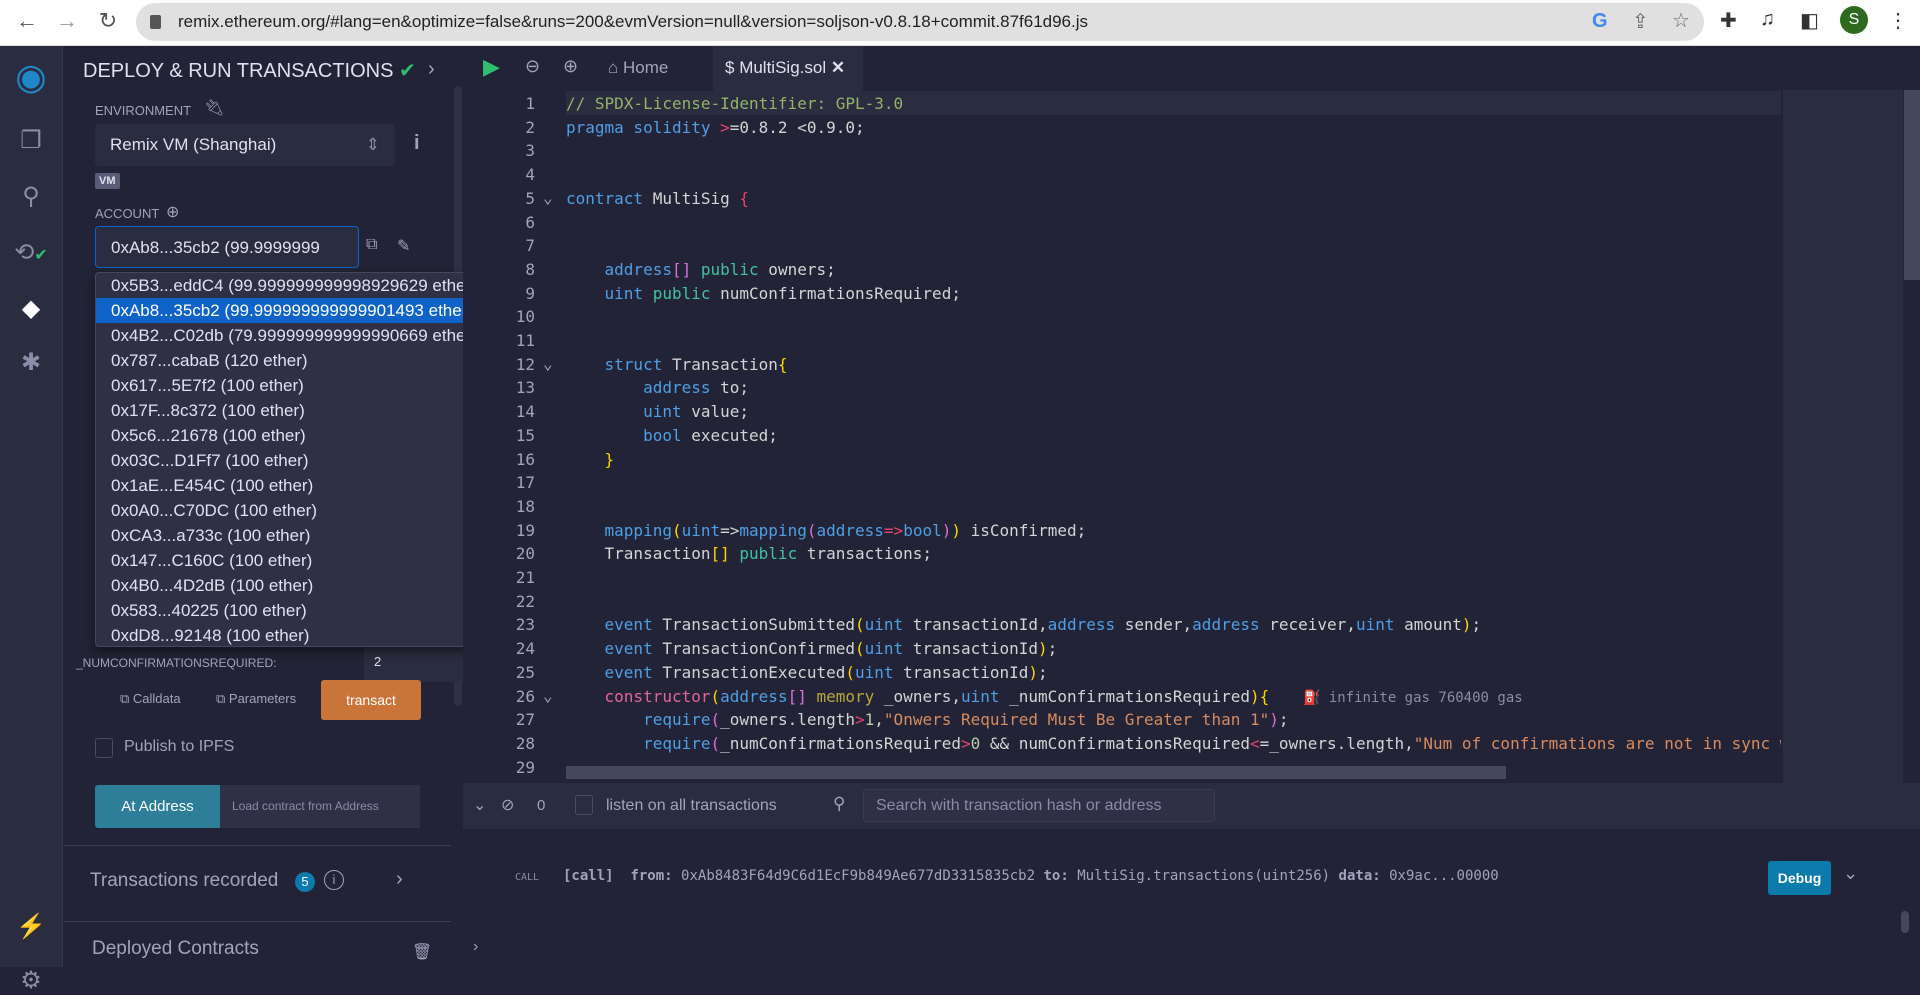 The height and width of the screenshot is (995, 1920). What do you see at coordinates (1767, 19) in the screenshot?
I see `media-icon: ♫` at bounding box center [1767, 19].